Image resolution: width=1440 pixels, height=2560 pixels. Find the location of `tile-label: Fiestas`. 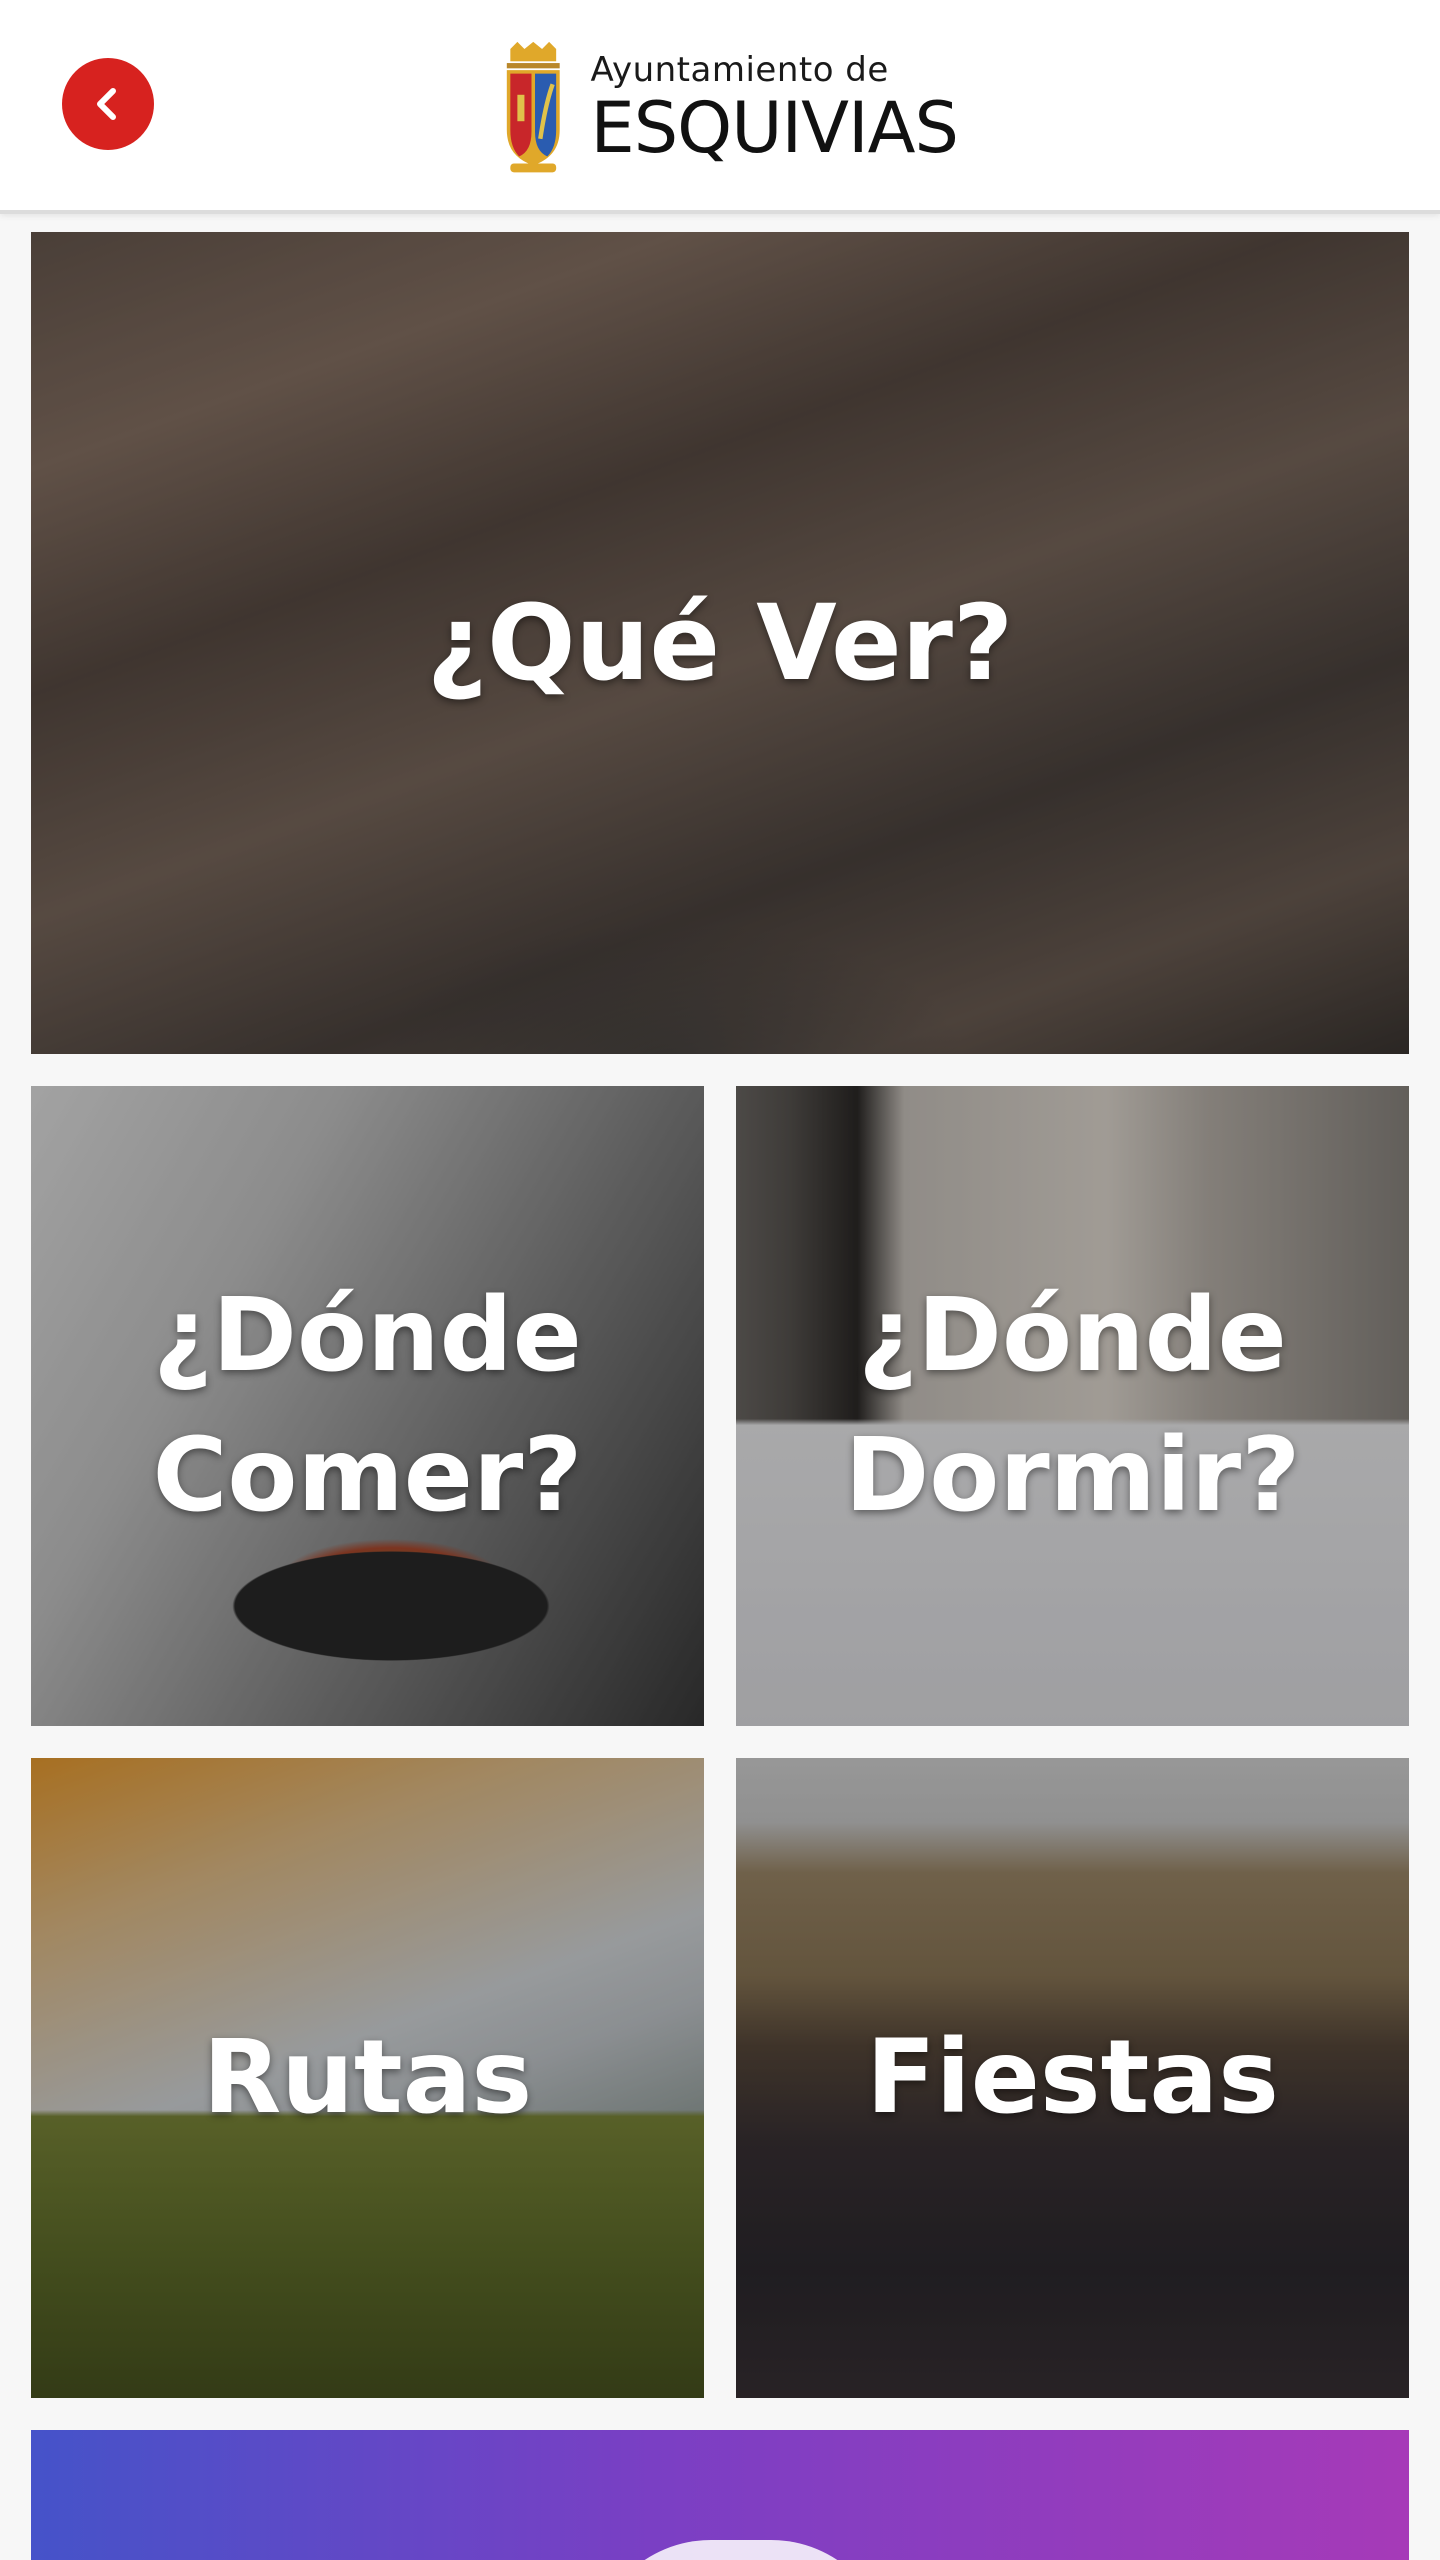

tile-label: Fiestas is located at coordinates (1072, 2077).